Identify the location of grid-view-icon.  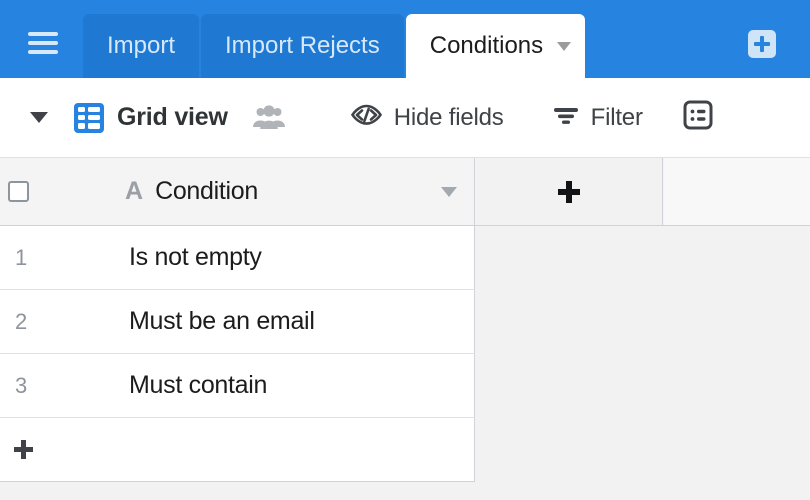
(89, 117).